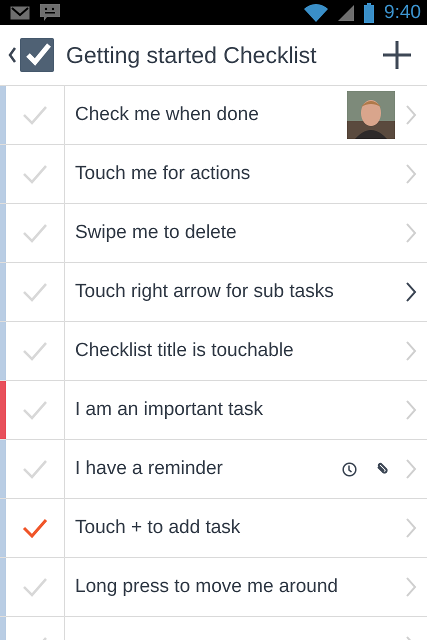  Describe the element at coordinates (20, 13) in the screenshot. I see `mail-icon` at that location.